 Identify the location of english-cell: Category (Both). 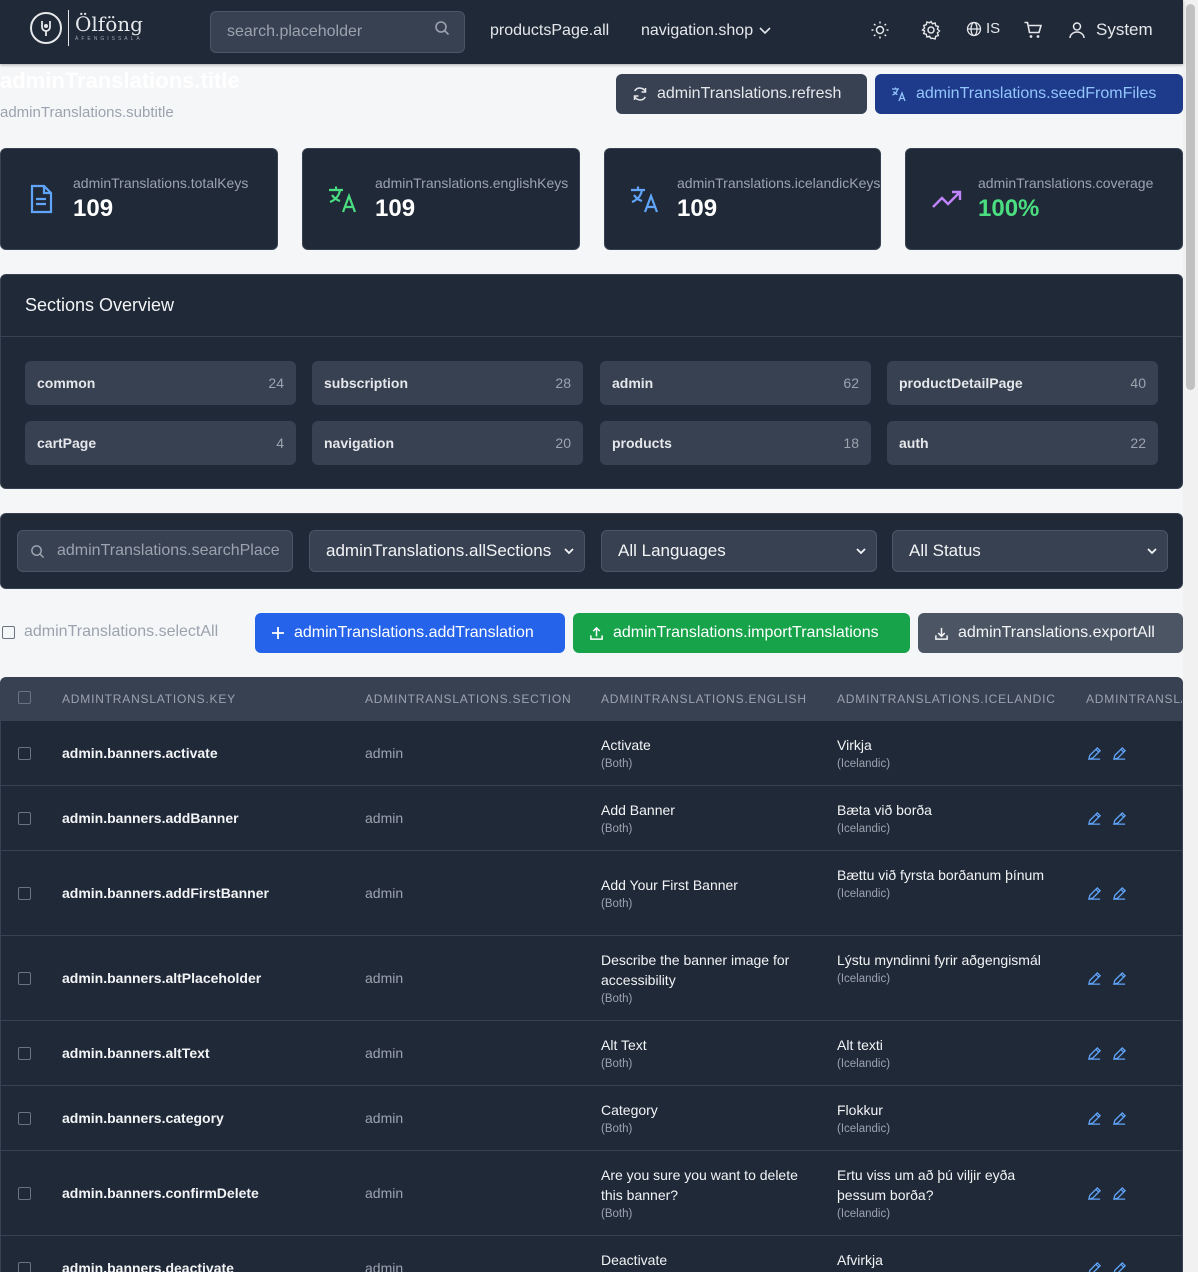
(708, 1119).